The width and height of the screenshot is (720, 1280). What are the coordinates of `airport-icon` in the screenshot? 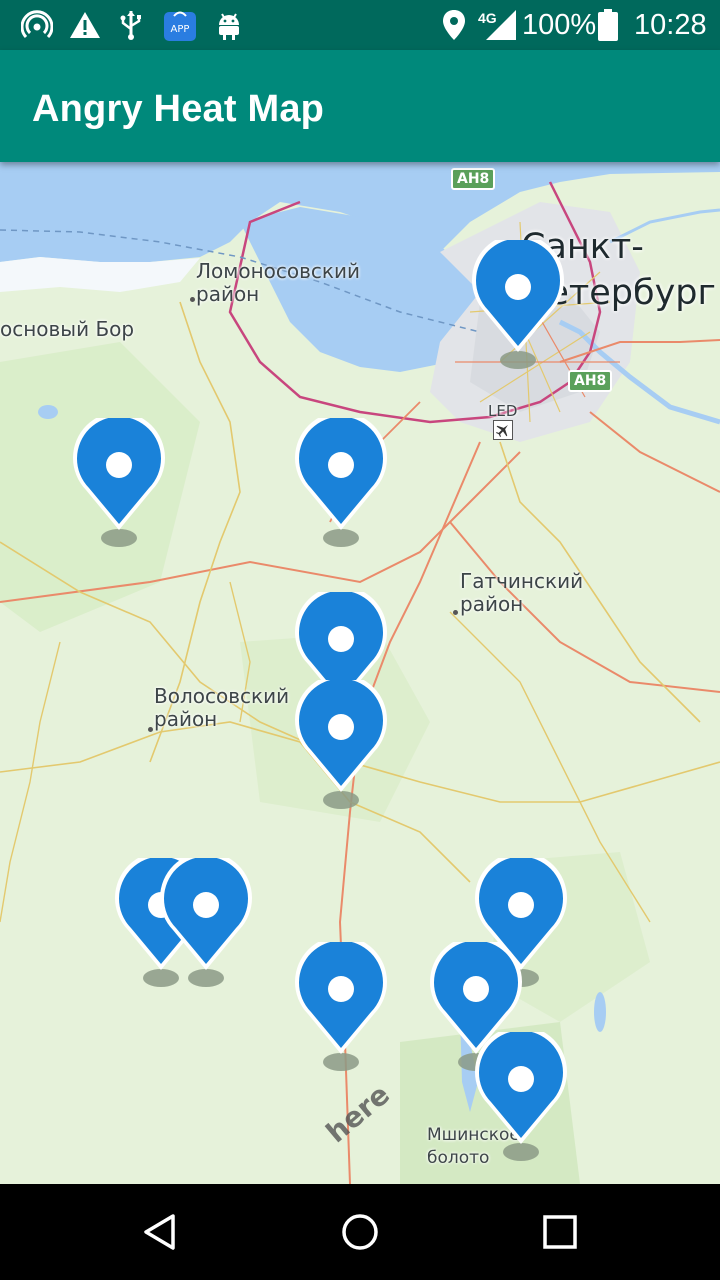 It's located at (503, 430).